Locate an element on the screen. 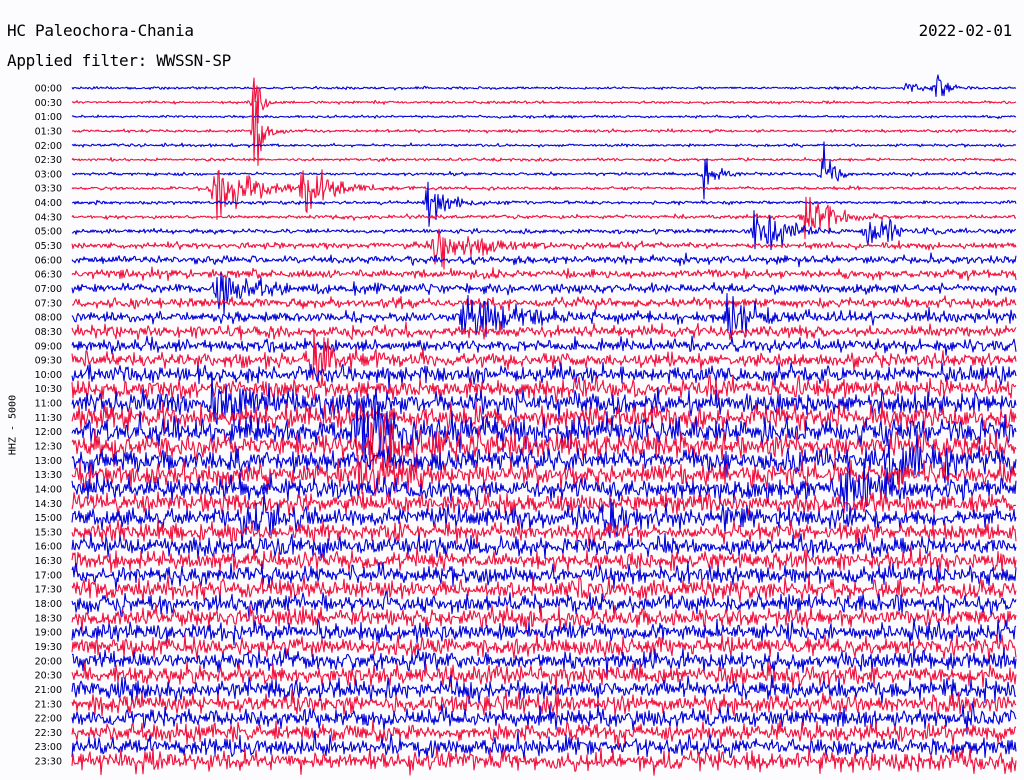  time-label: 05:00 is located at coordinates (48, 232).